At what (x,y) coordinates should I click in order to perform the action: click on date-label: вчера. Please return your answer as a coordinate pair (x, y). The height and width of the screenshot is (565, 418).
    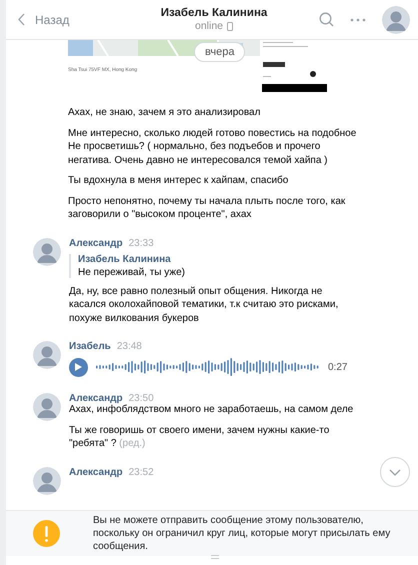
    Looking at the image, I should click on (220, 52).